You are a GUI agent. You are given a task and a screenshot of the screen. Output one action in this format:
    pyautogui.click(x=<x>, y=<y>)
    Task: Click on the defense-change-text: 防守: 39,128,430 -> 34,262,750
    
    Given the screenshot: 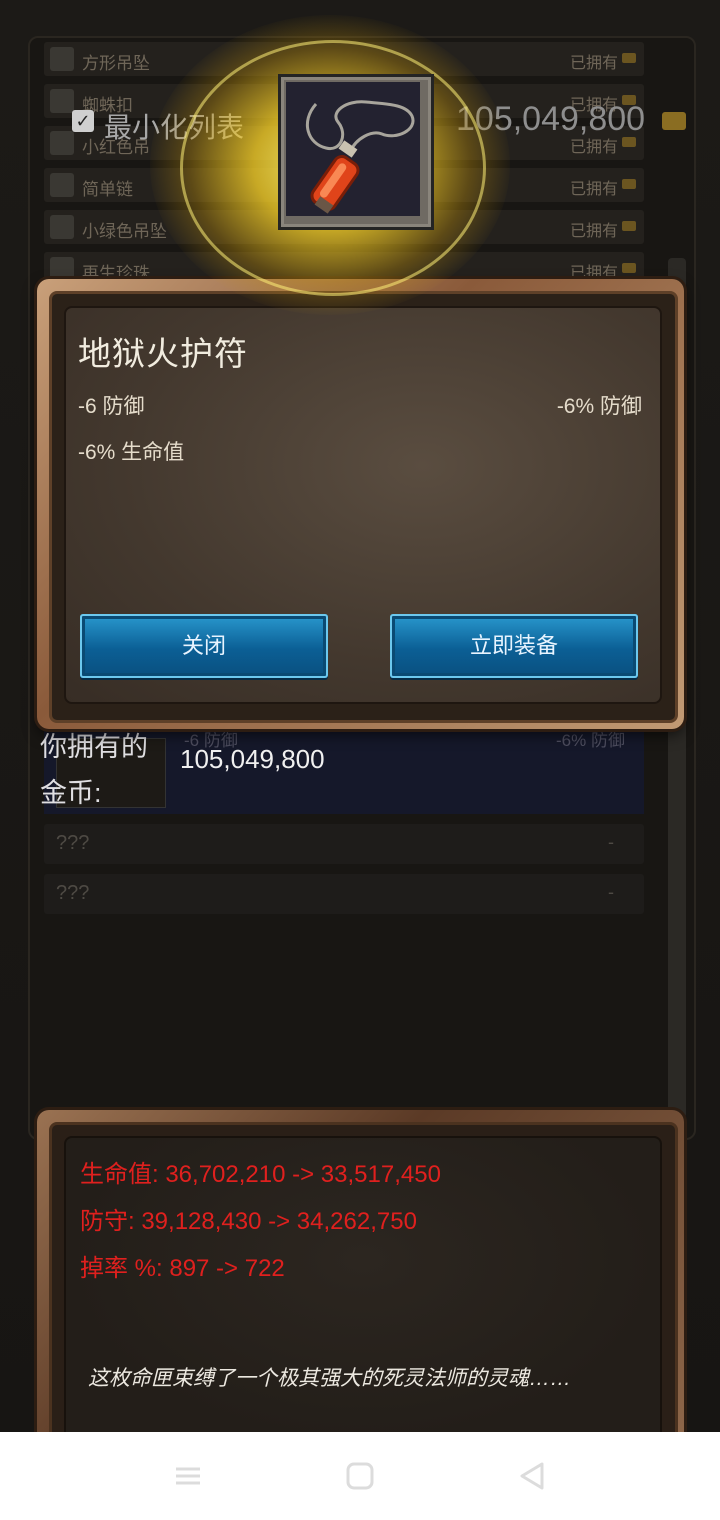 What is the action you would take?
    pyautogui.click(x=248, y=1221)
    